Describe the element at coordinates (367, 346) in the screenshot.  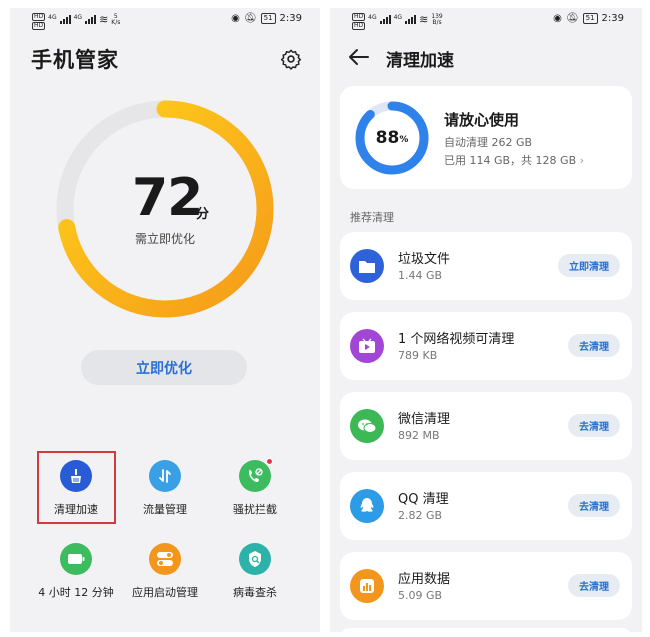
I see `video-icon` at that location.